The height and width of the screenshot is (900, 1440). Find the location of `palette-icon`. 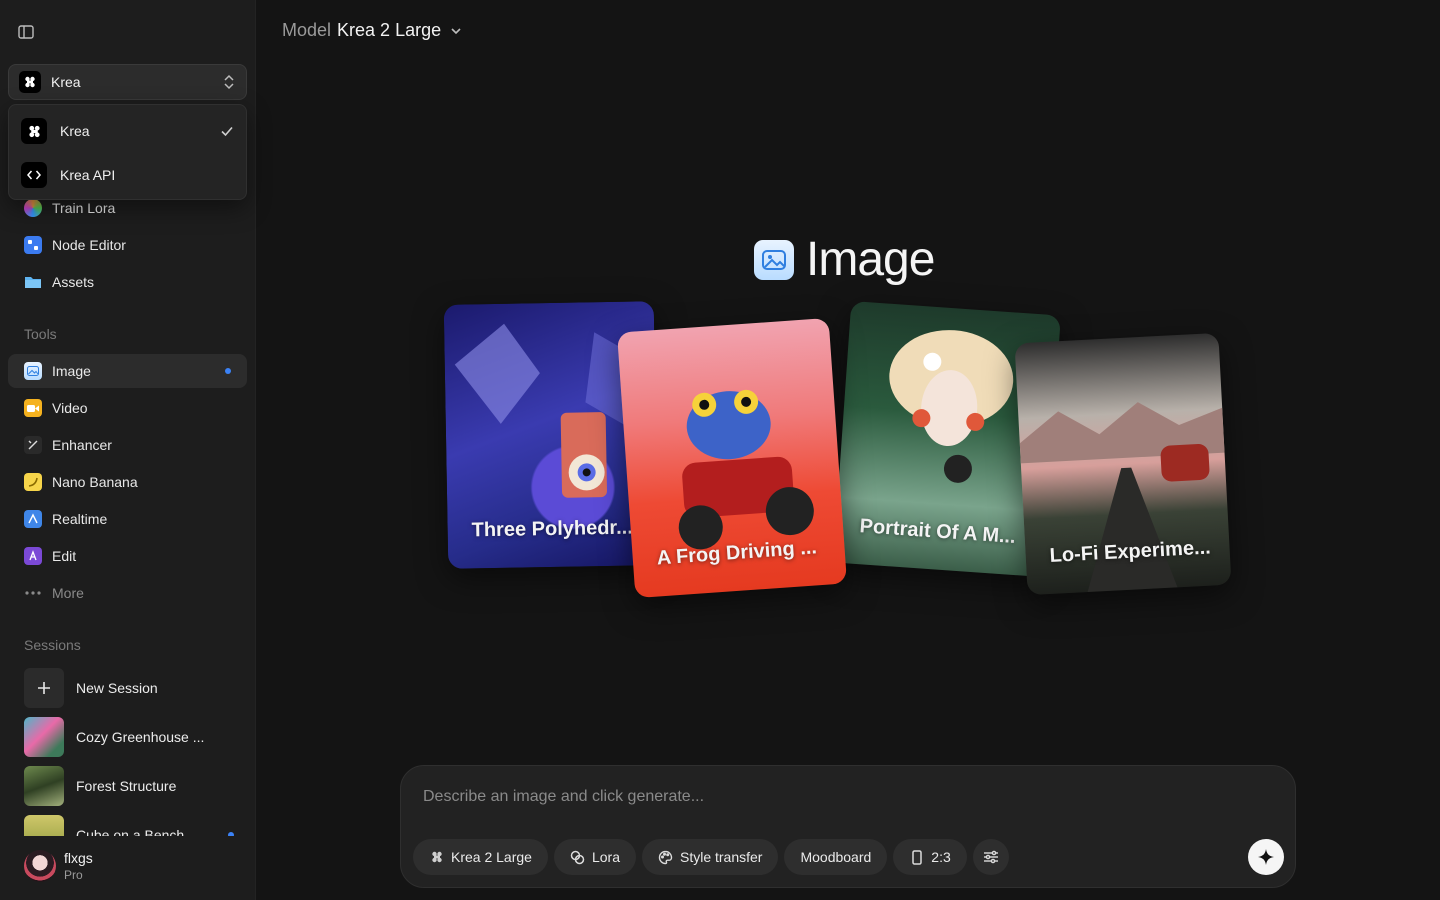

palette-icon is located at coordinates (665, 857).